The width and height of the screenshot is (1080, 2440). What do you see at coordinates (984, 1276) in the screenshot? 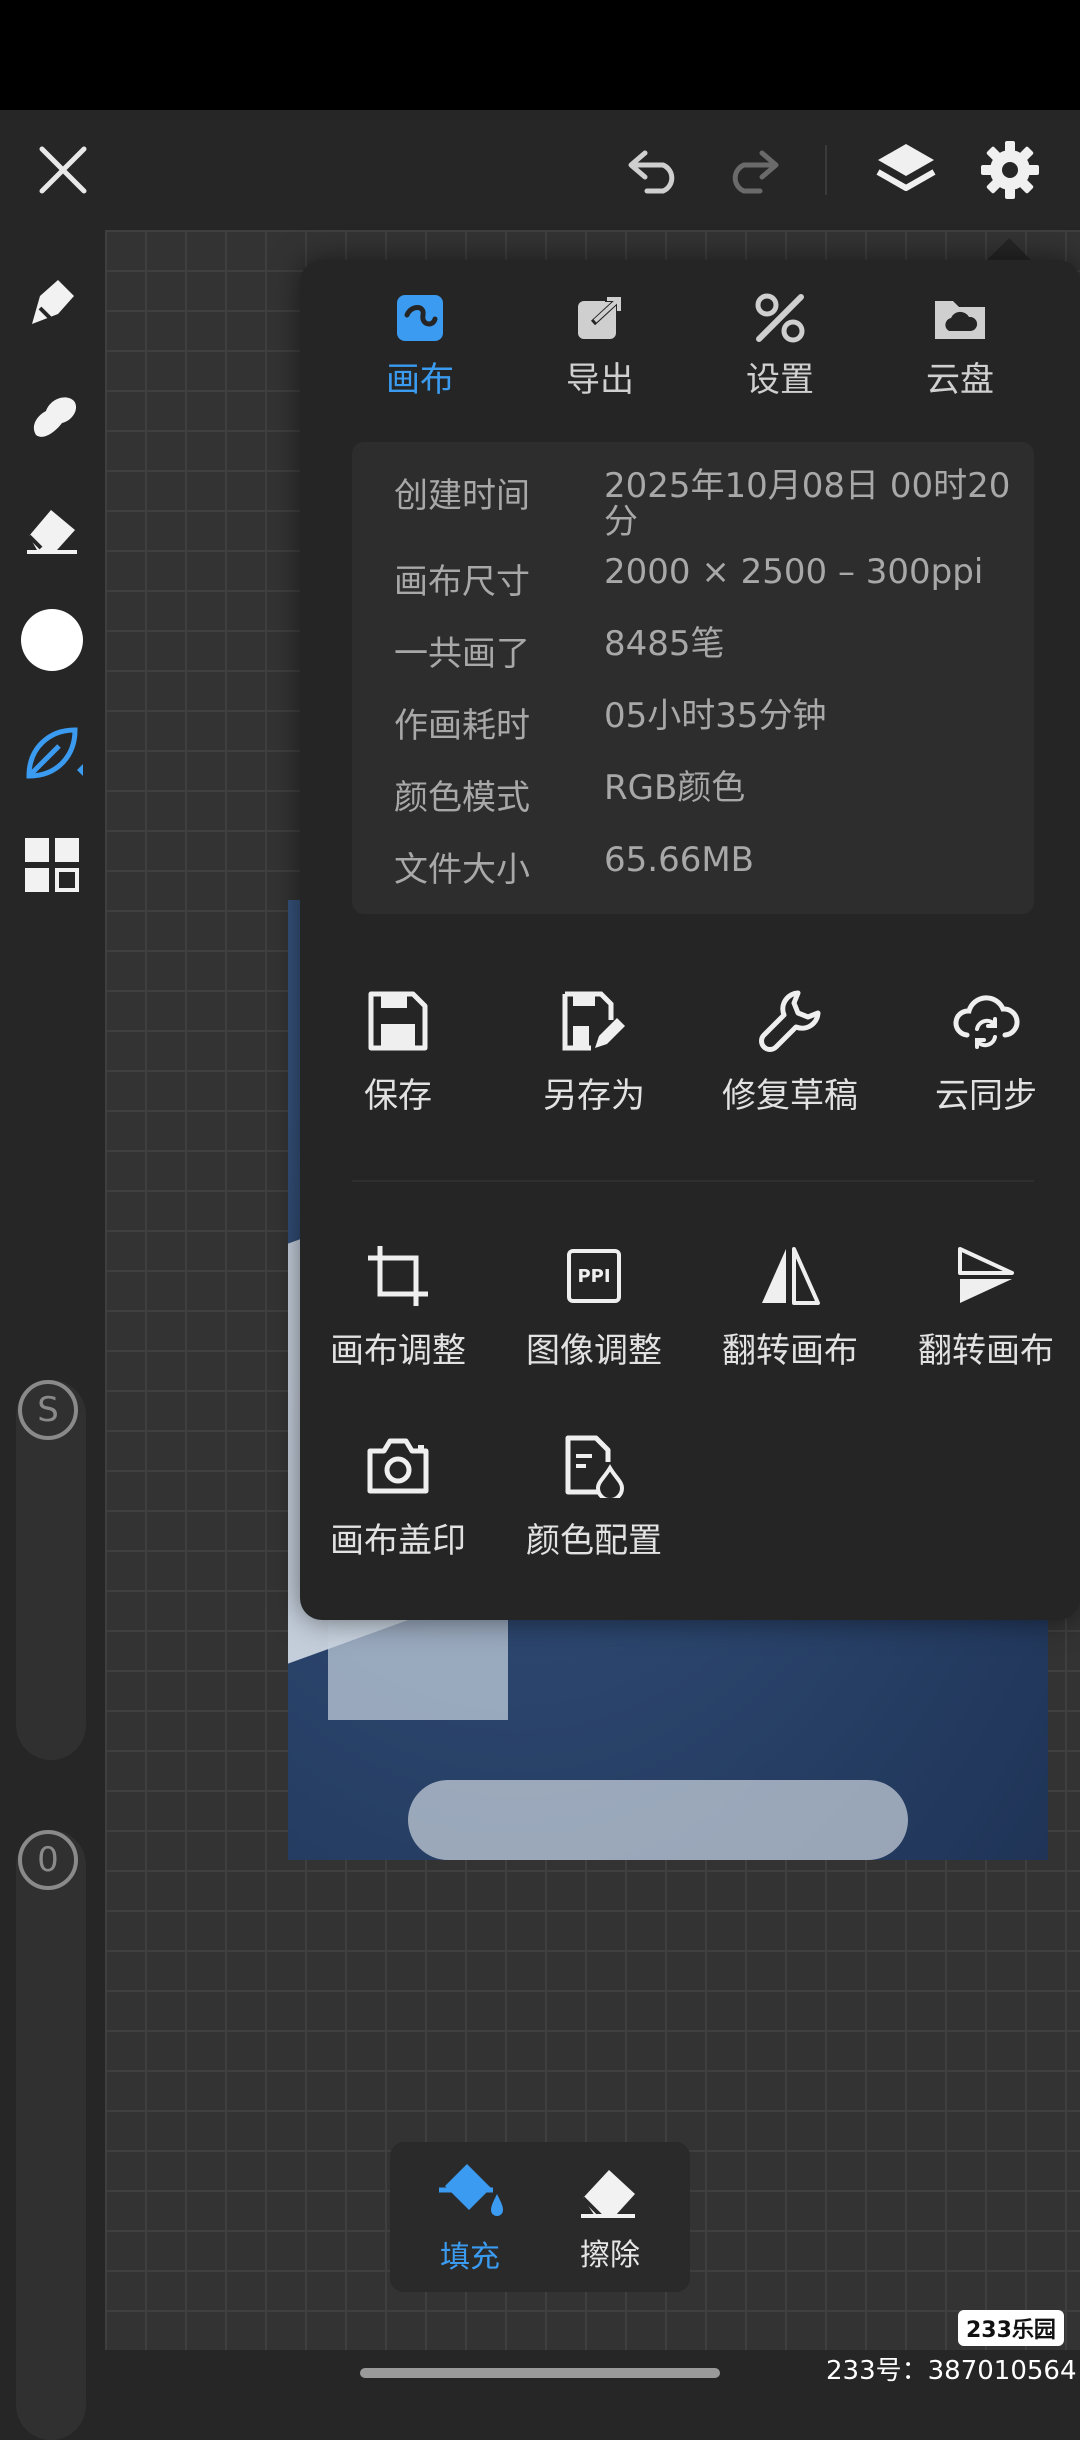
I see `flip-vertical-icon` at bounding box center [984, 1276].